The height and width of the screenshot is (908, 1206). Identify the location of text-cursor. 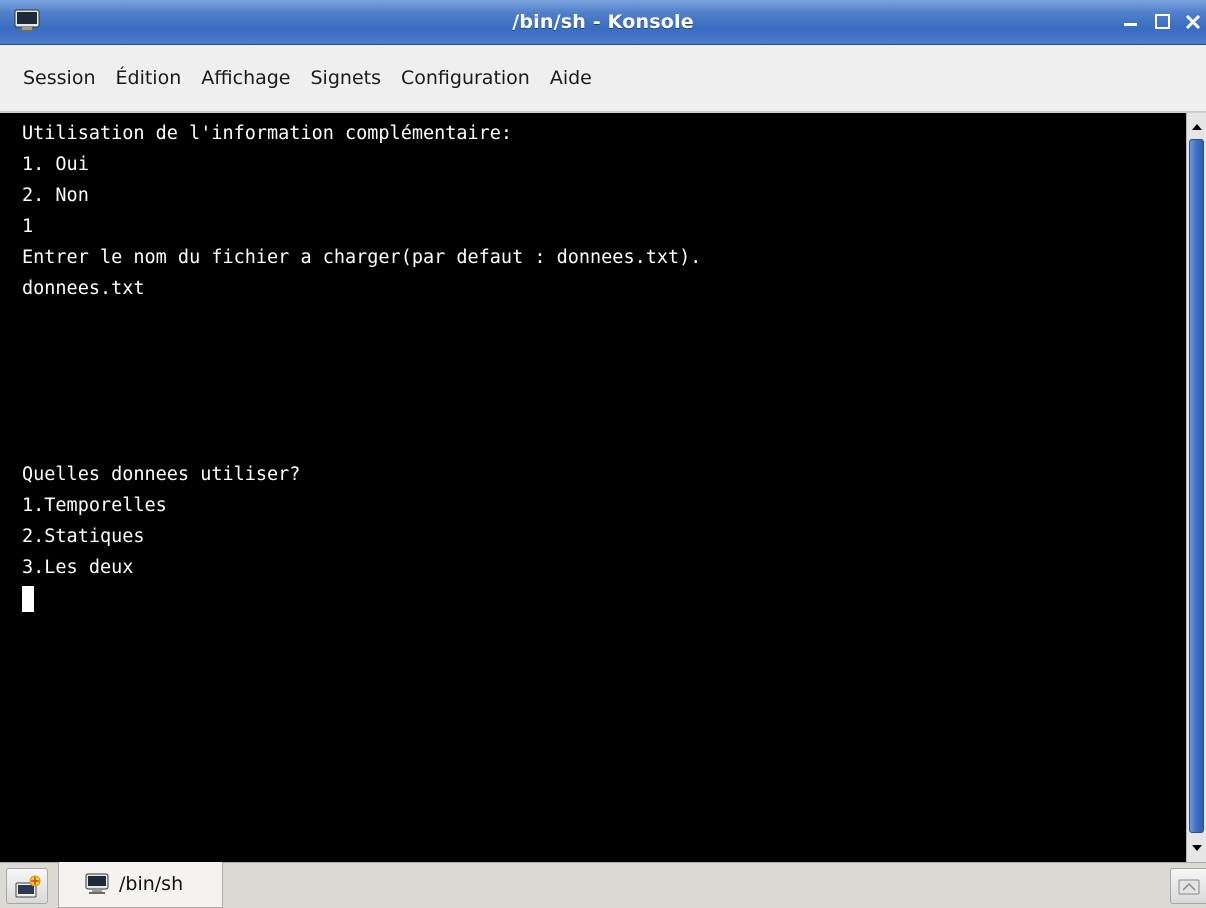
(28, 599).